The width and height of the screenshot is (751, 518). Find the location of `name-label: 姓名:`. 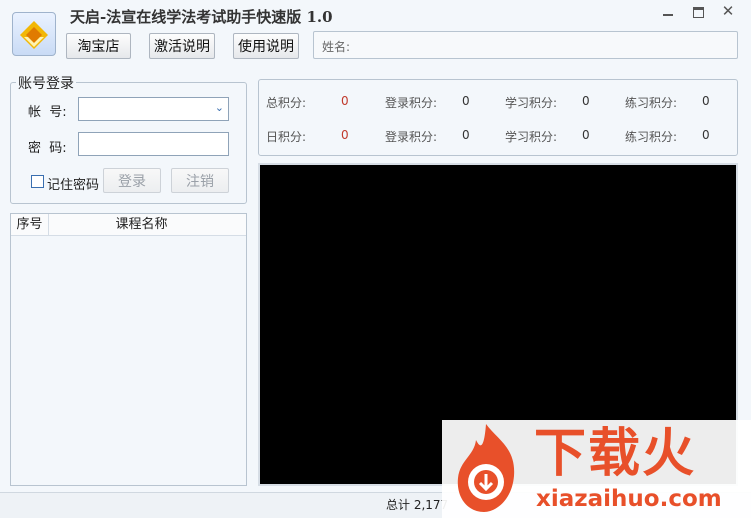

name-label: 姓名: is located at coordinates (336, 47).